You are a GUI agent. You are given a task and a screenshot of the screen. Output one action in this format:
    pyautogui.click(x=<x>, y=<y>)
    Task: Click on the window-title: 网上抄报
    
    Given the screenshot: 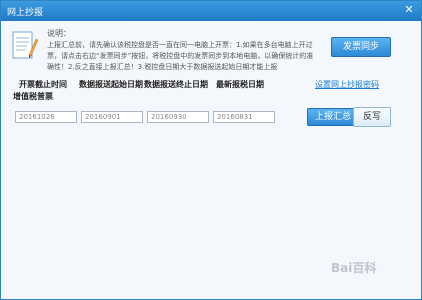 What is the action you would take?
    pyautogui.click(x=25, y=13)
    